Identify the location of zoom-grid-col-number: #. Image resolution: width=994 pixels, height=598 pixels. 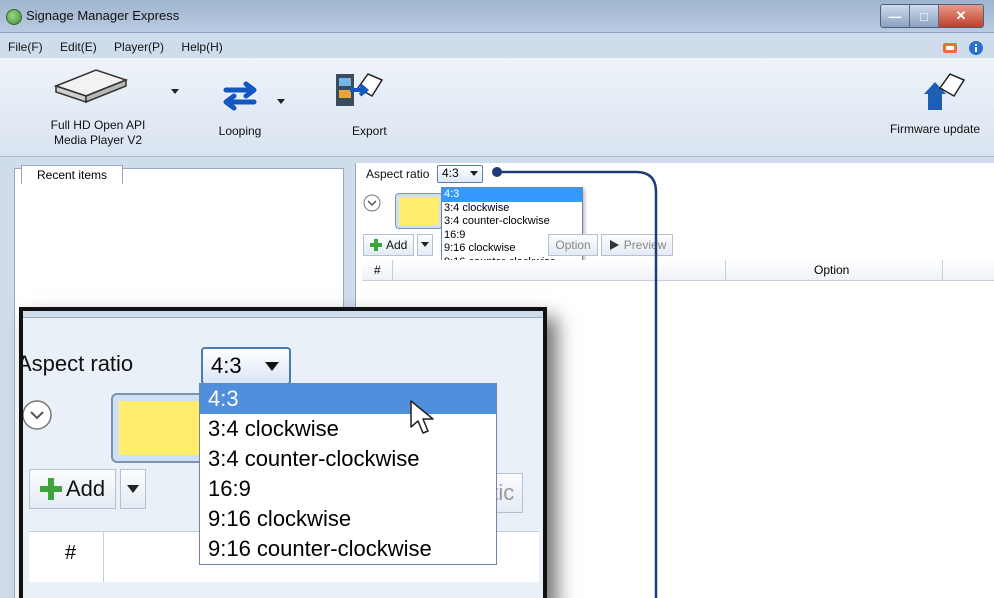
(71, 553).